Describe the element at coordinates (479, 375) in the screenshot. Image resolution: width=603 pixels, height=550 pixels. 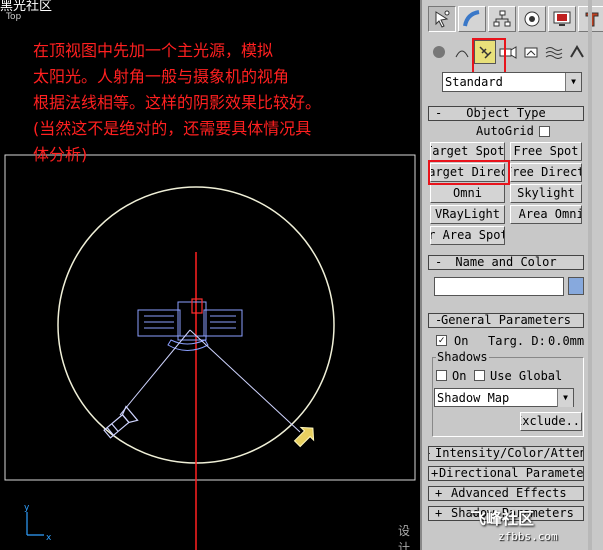
I see `use-global-checkbox` at that location.